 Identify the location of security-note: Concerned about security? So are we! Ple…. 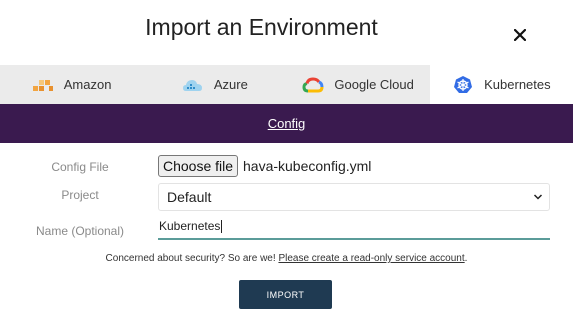
(286, 258).